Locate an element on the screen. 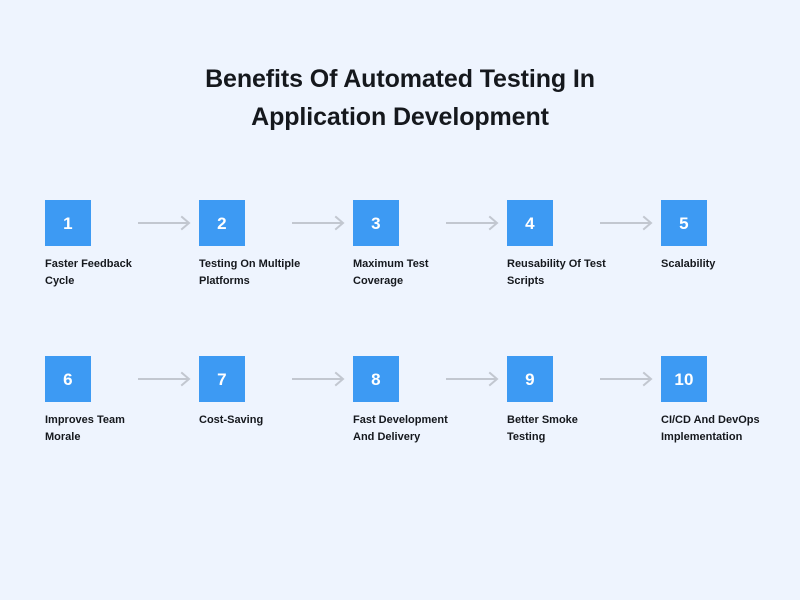 This screenshot has height=600, width=800. benefit-step-10: 10 CI/CD And DevOps Implementation is located at coordinates (730, 401).